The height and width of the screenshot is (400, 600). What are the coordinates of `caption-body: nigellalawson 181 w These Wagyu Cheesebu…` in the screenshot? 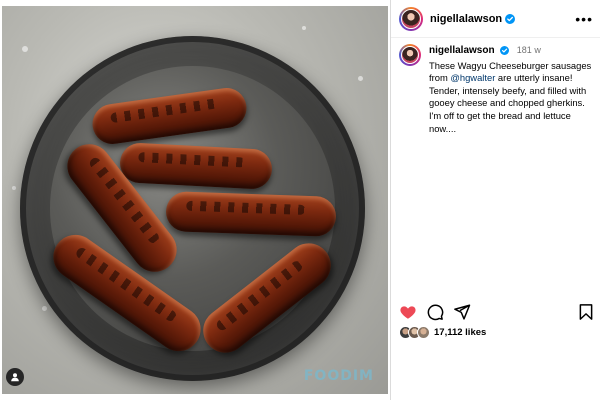 It's located at (512, 89).